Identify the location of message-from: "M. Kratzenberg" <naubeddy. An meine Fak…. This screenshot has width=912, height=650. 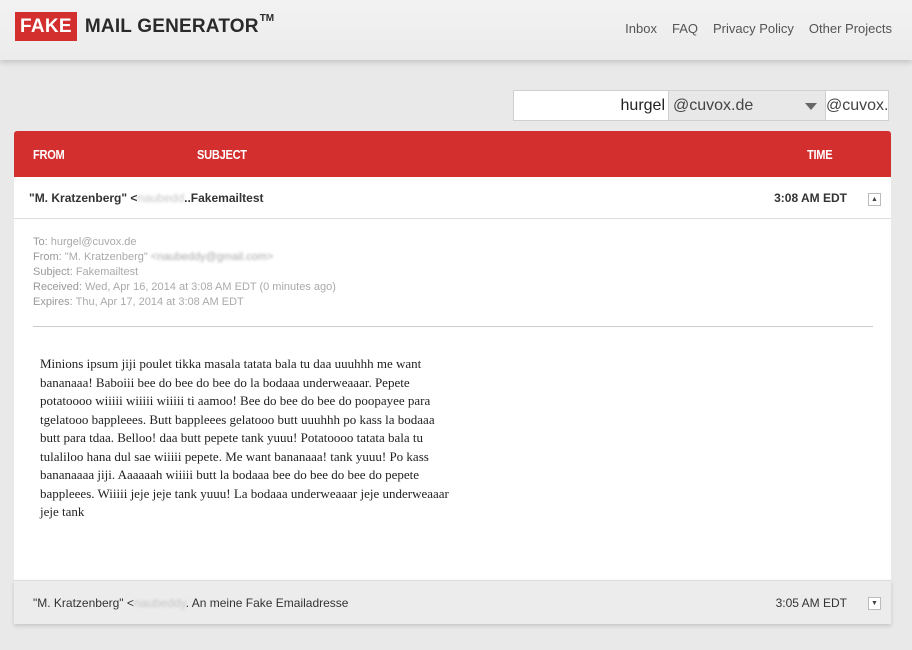
(191, 603).